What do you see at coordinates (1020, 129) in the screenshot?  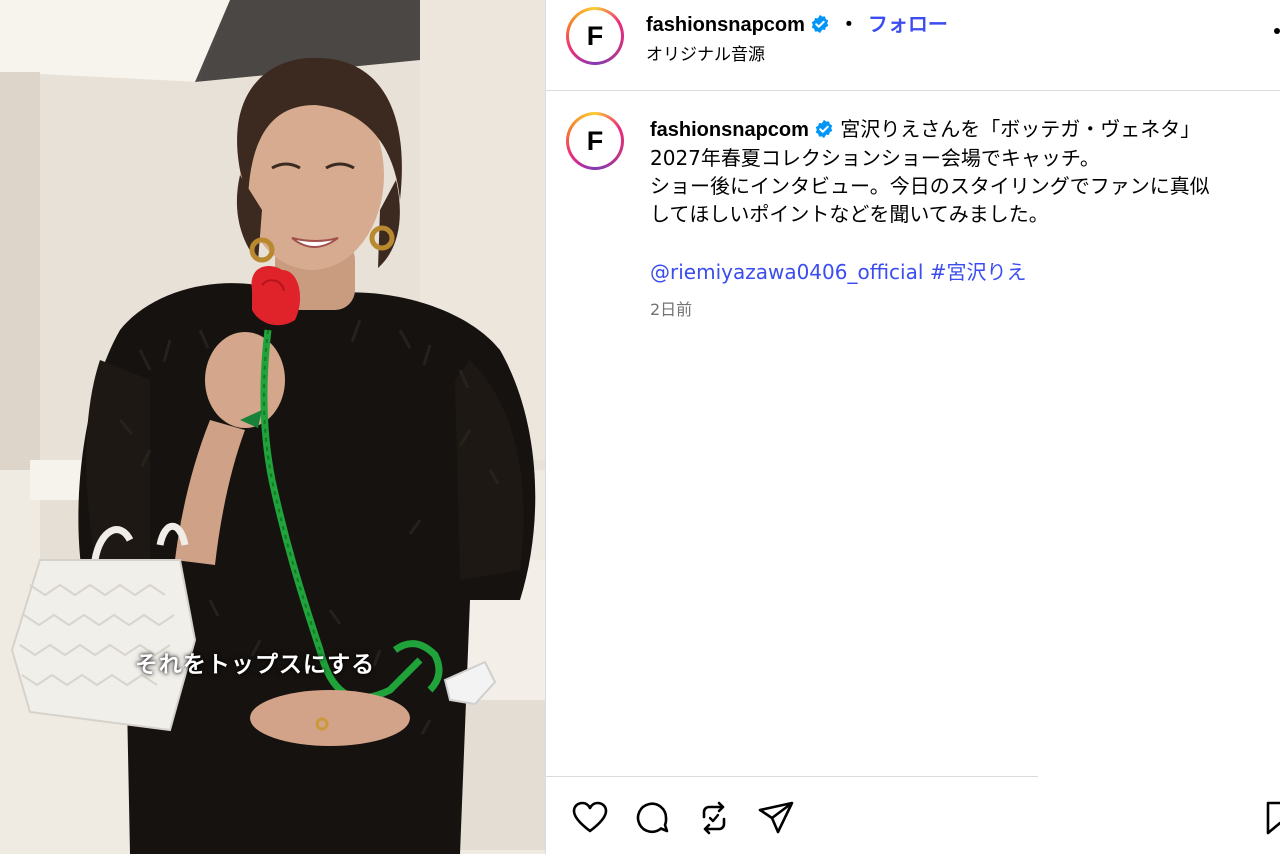 I see `caption-line-1: 宮沢りえさんを「ボッテガ・ヴェネタ」` at bounding box center [1020, 129].